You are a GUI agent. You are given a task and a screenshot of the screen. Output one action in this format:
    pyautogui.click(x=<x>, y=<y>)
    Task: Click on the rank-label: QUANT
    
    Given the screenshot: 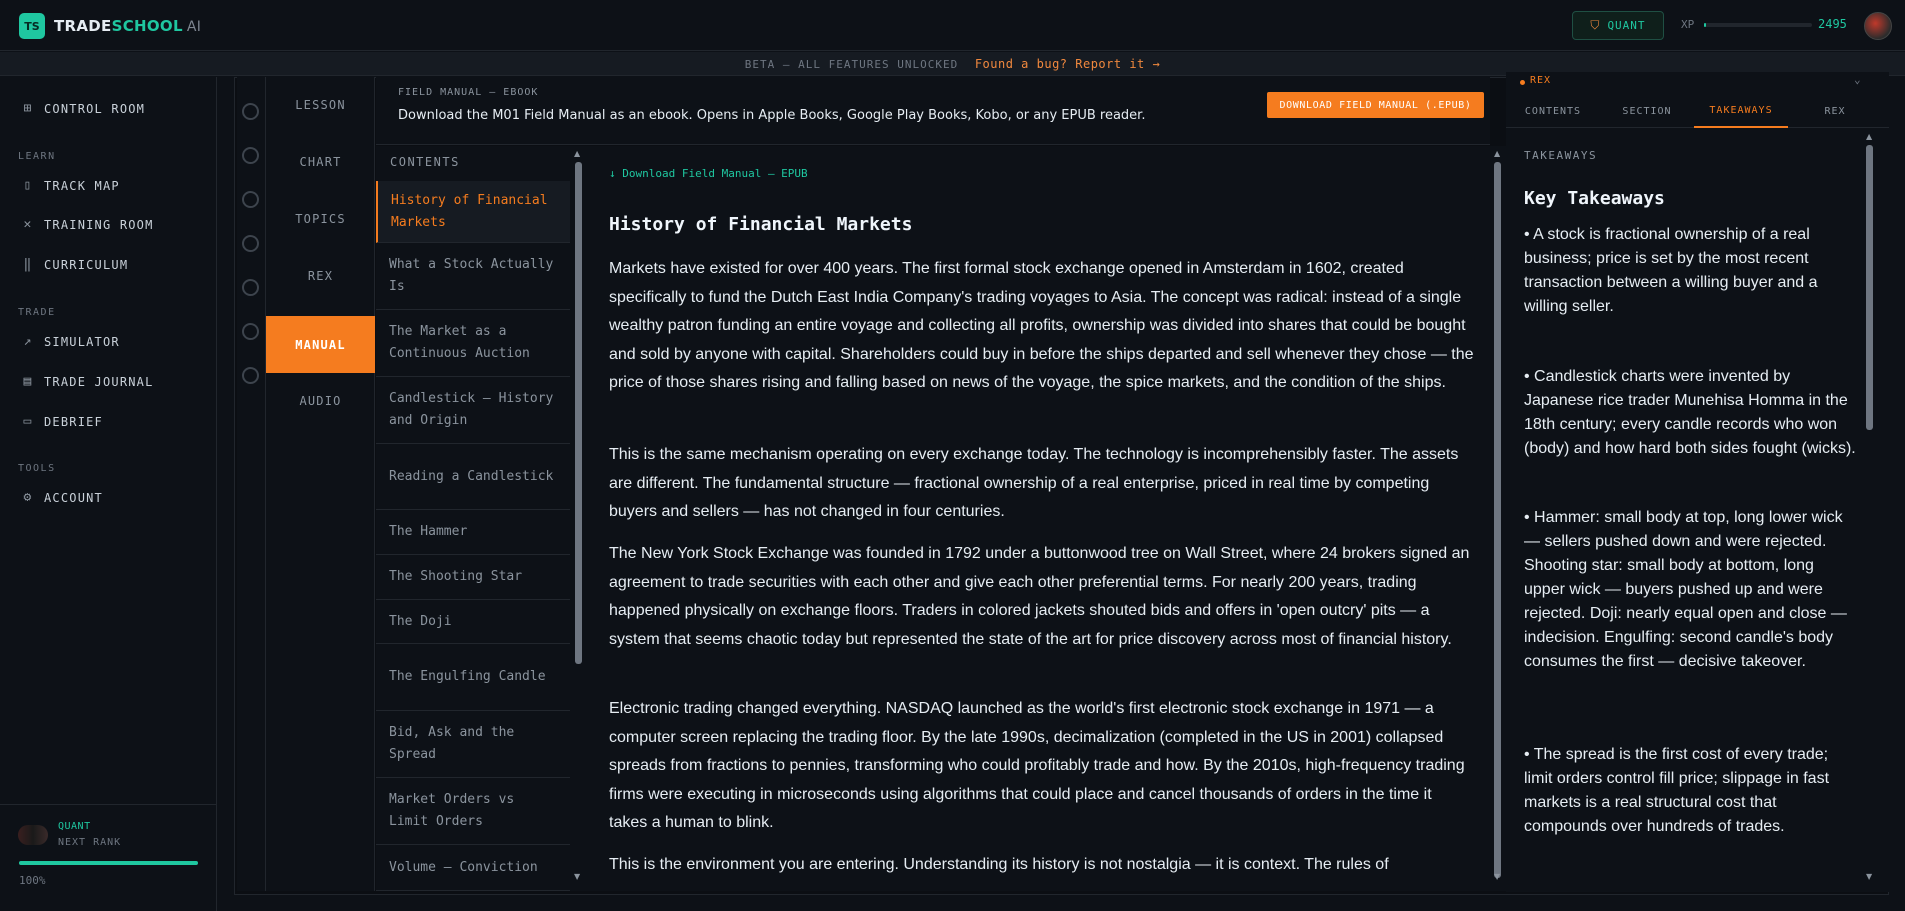 What is the action you would take?
    pyautogui.click(x=1626, y=25)
    